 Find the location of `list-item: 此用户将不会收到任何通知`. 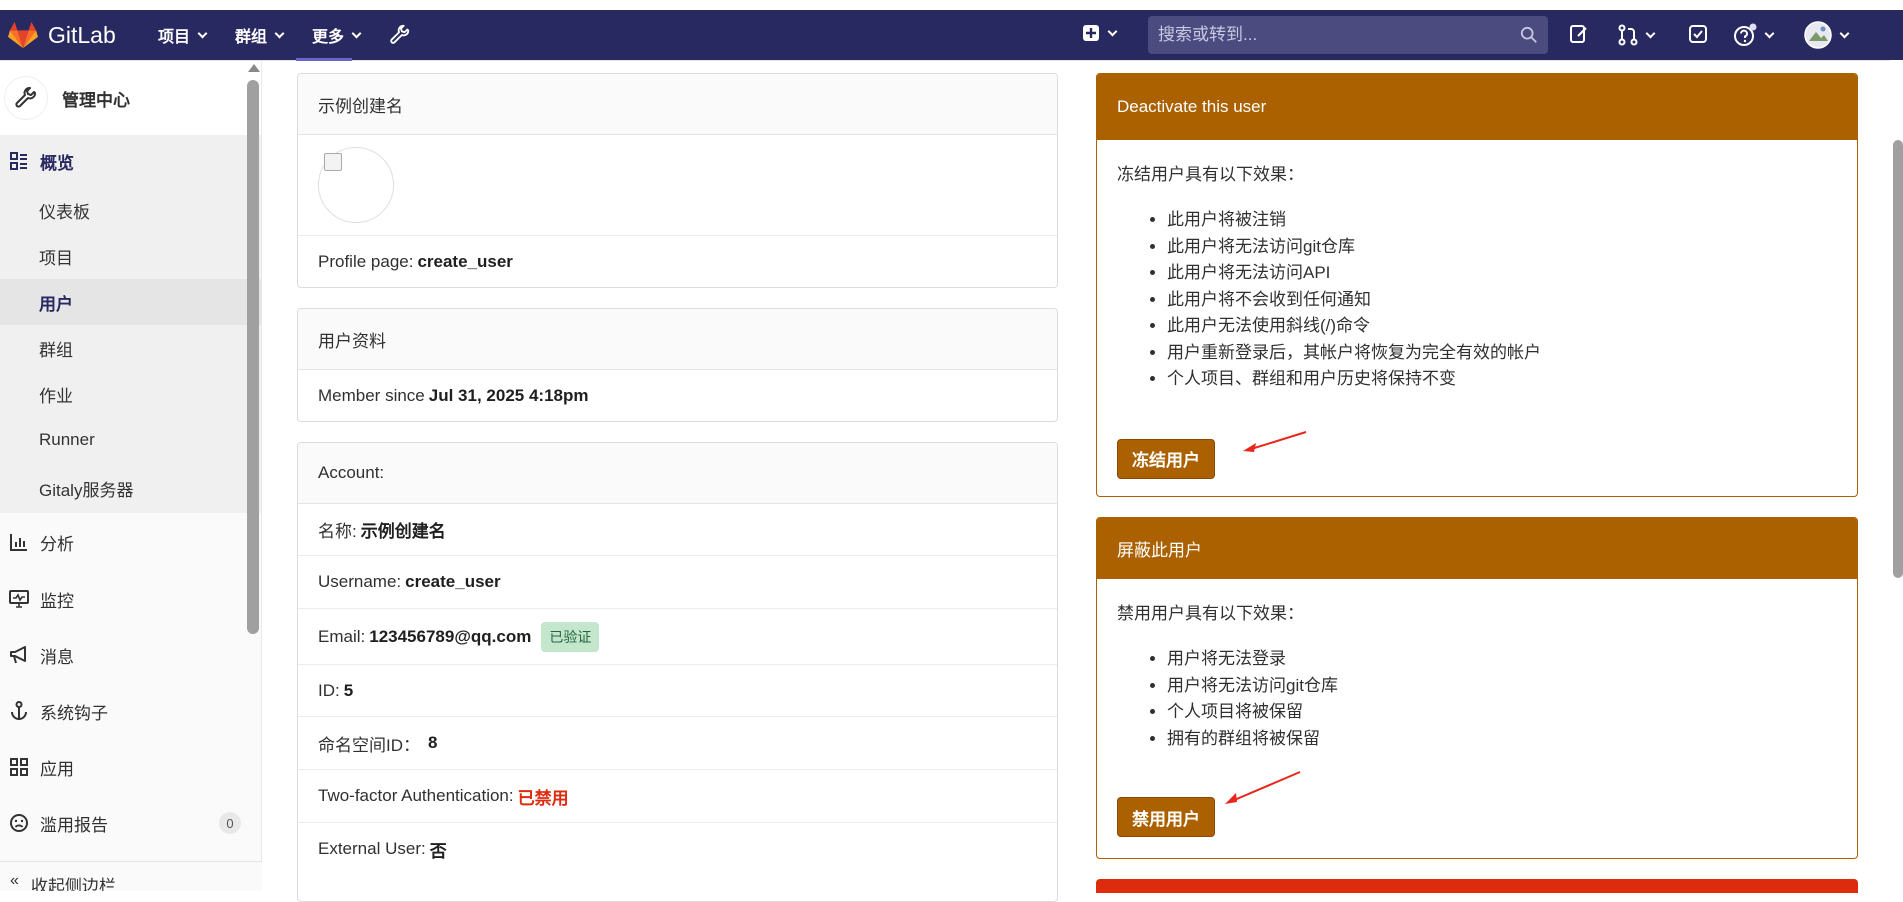

list-item: 此用户将不会收到任何通知 is located at coordinates (1502, 300).